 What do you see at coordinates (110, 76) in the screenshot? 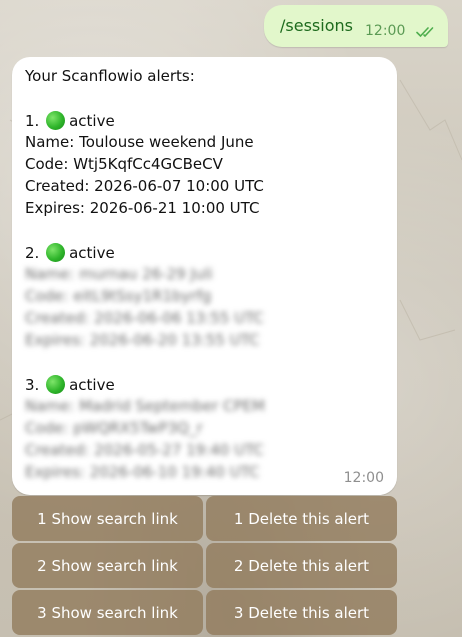
I see `alerts-intro: Your Scanflowio alerts:` at bounding box center [110, 76].